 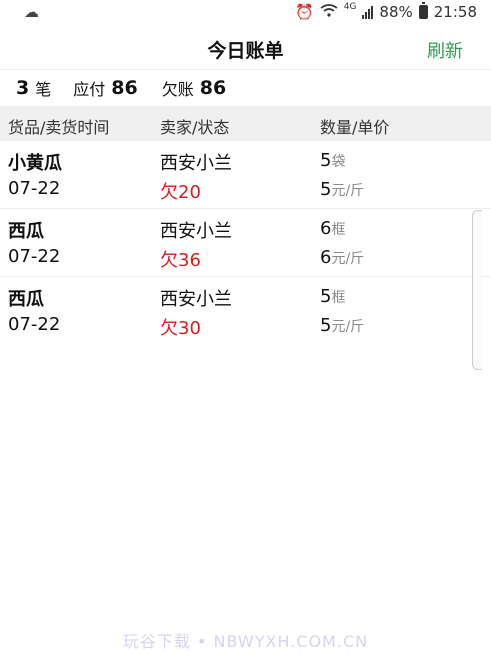 What do you see at coordinates (245, 175) in the screenshot?
I see `table-row: 小黄瓜 07-22 西安小兰 欠20 5袋 5元/斤` at bounding box center [245, 175].